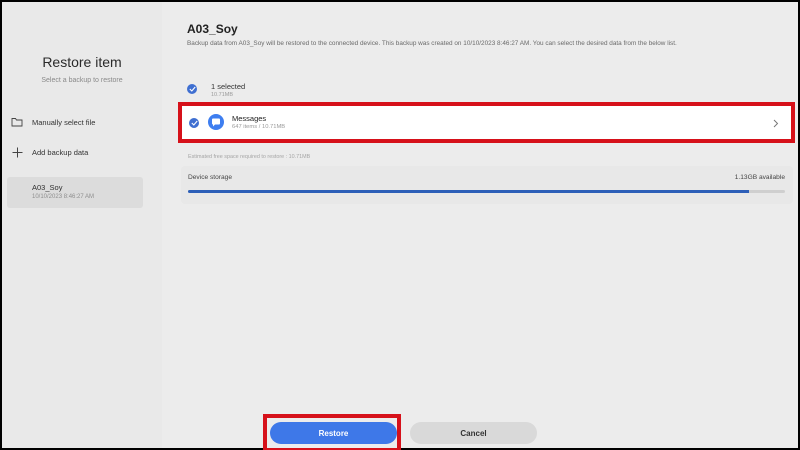  Describe the element at coordinates (60, 152) in the screenshot. I see `add-backup-data-label: Add backup data` at that location.